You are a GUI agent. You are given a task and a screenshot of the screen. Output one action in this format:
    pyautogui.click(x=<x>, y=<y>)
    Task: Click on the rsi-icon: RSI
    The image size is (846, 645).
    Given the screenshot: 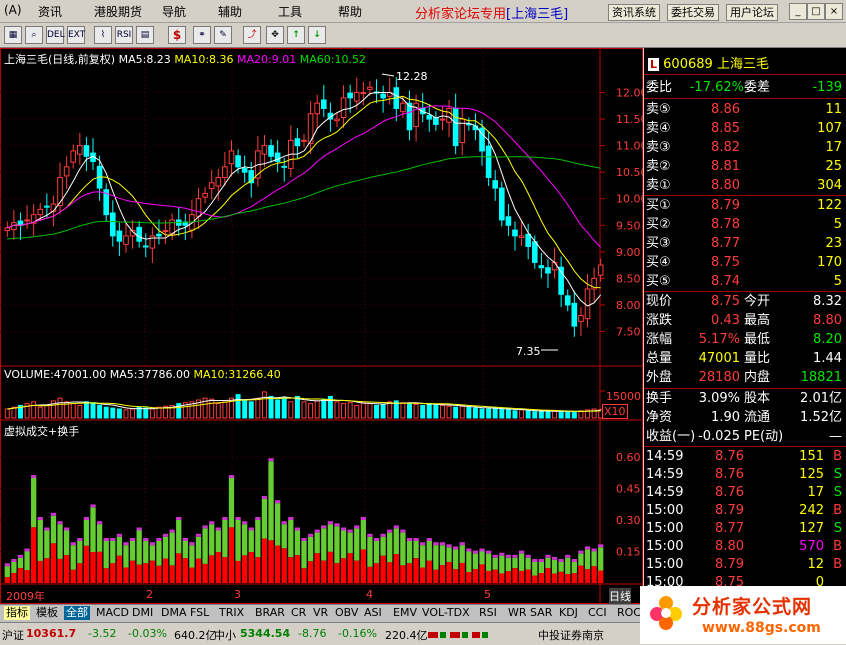 What is the action you would take?
    pyautogui.click(x=124, y=35)
    